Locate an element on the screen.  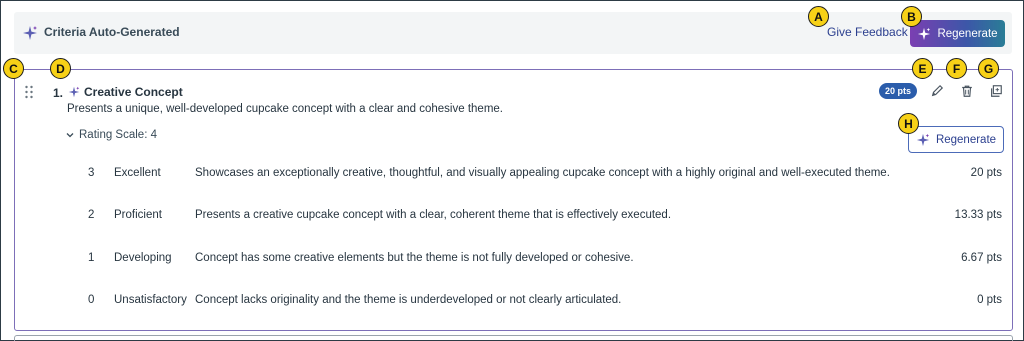
duplicate-icon is located at coordinates (996, 91).